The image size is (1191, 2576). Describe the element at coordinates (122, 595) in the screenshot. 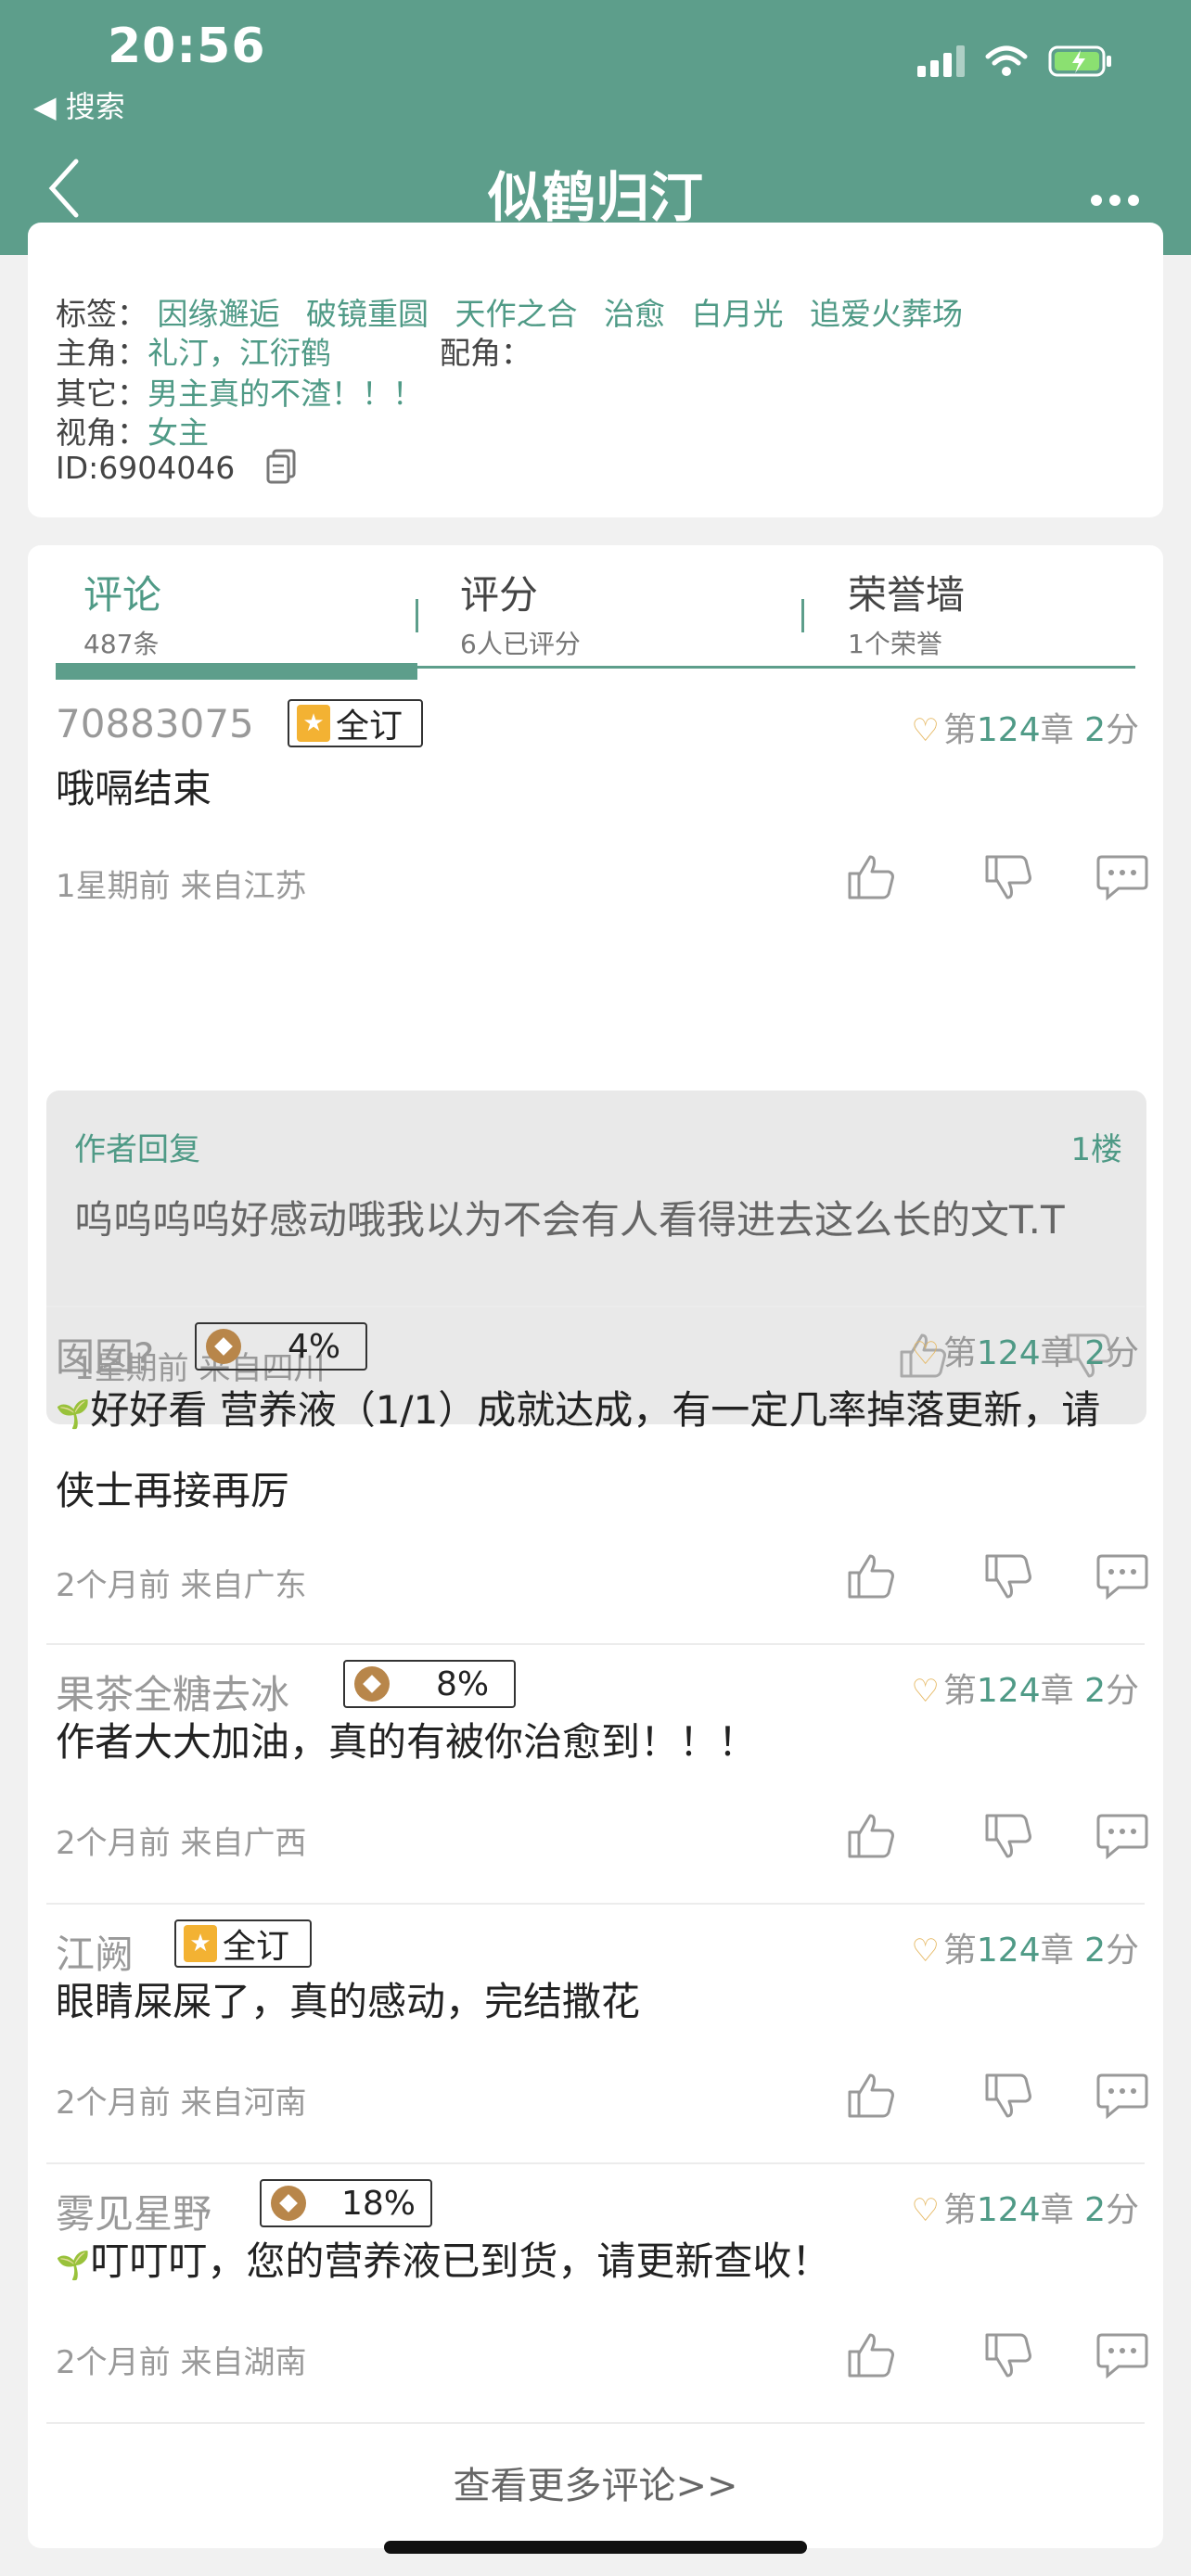

I see `tab-label: 评论` at that location.